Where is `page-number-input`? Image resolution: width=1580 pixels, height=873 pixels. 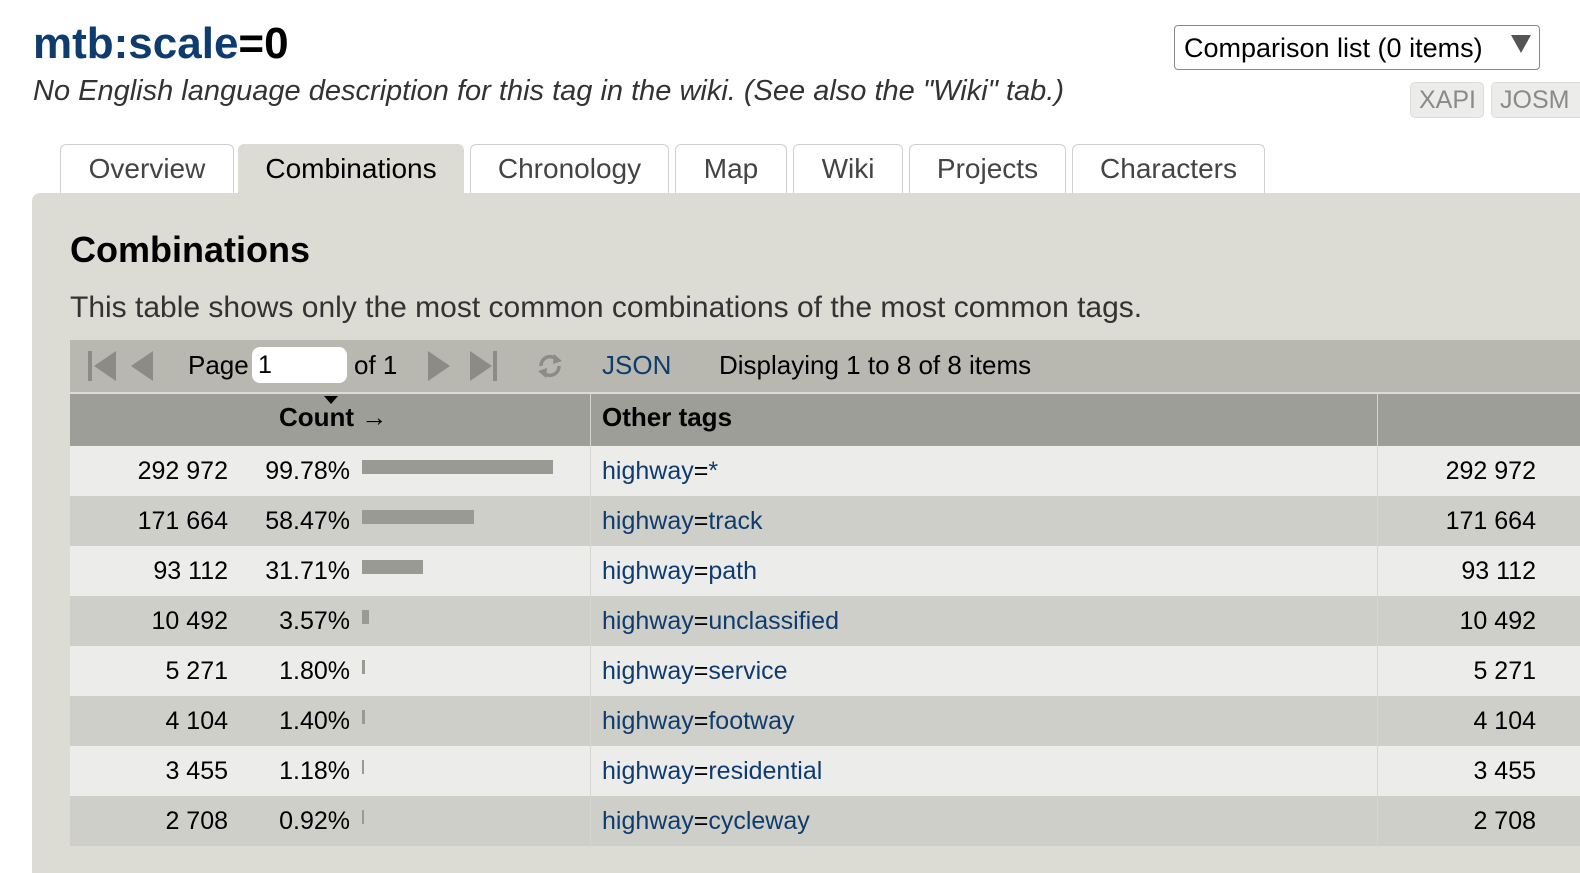 page-number-input is located at coordinates (299, 365).